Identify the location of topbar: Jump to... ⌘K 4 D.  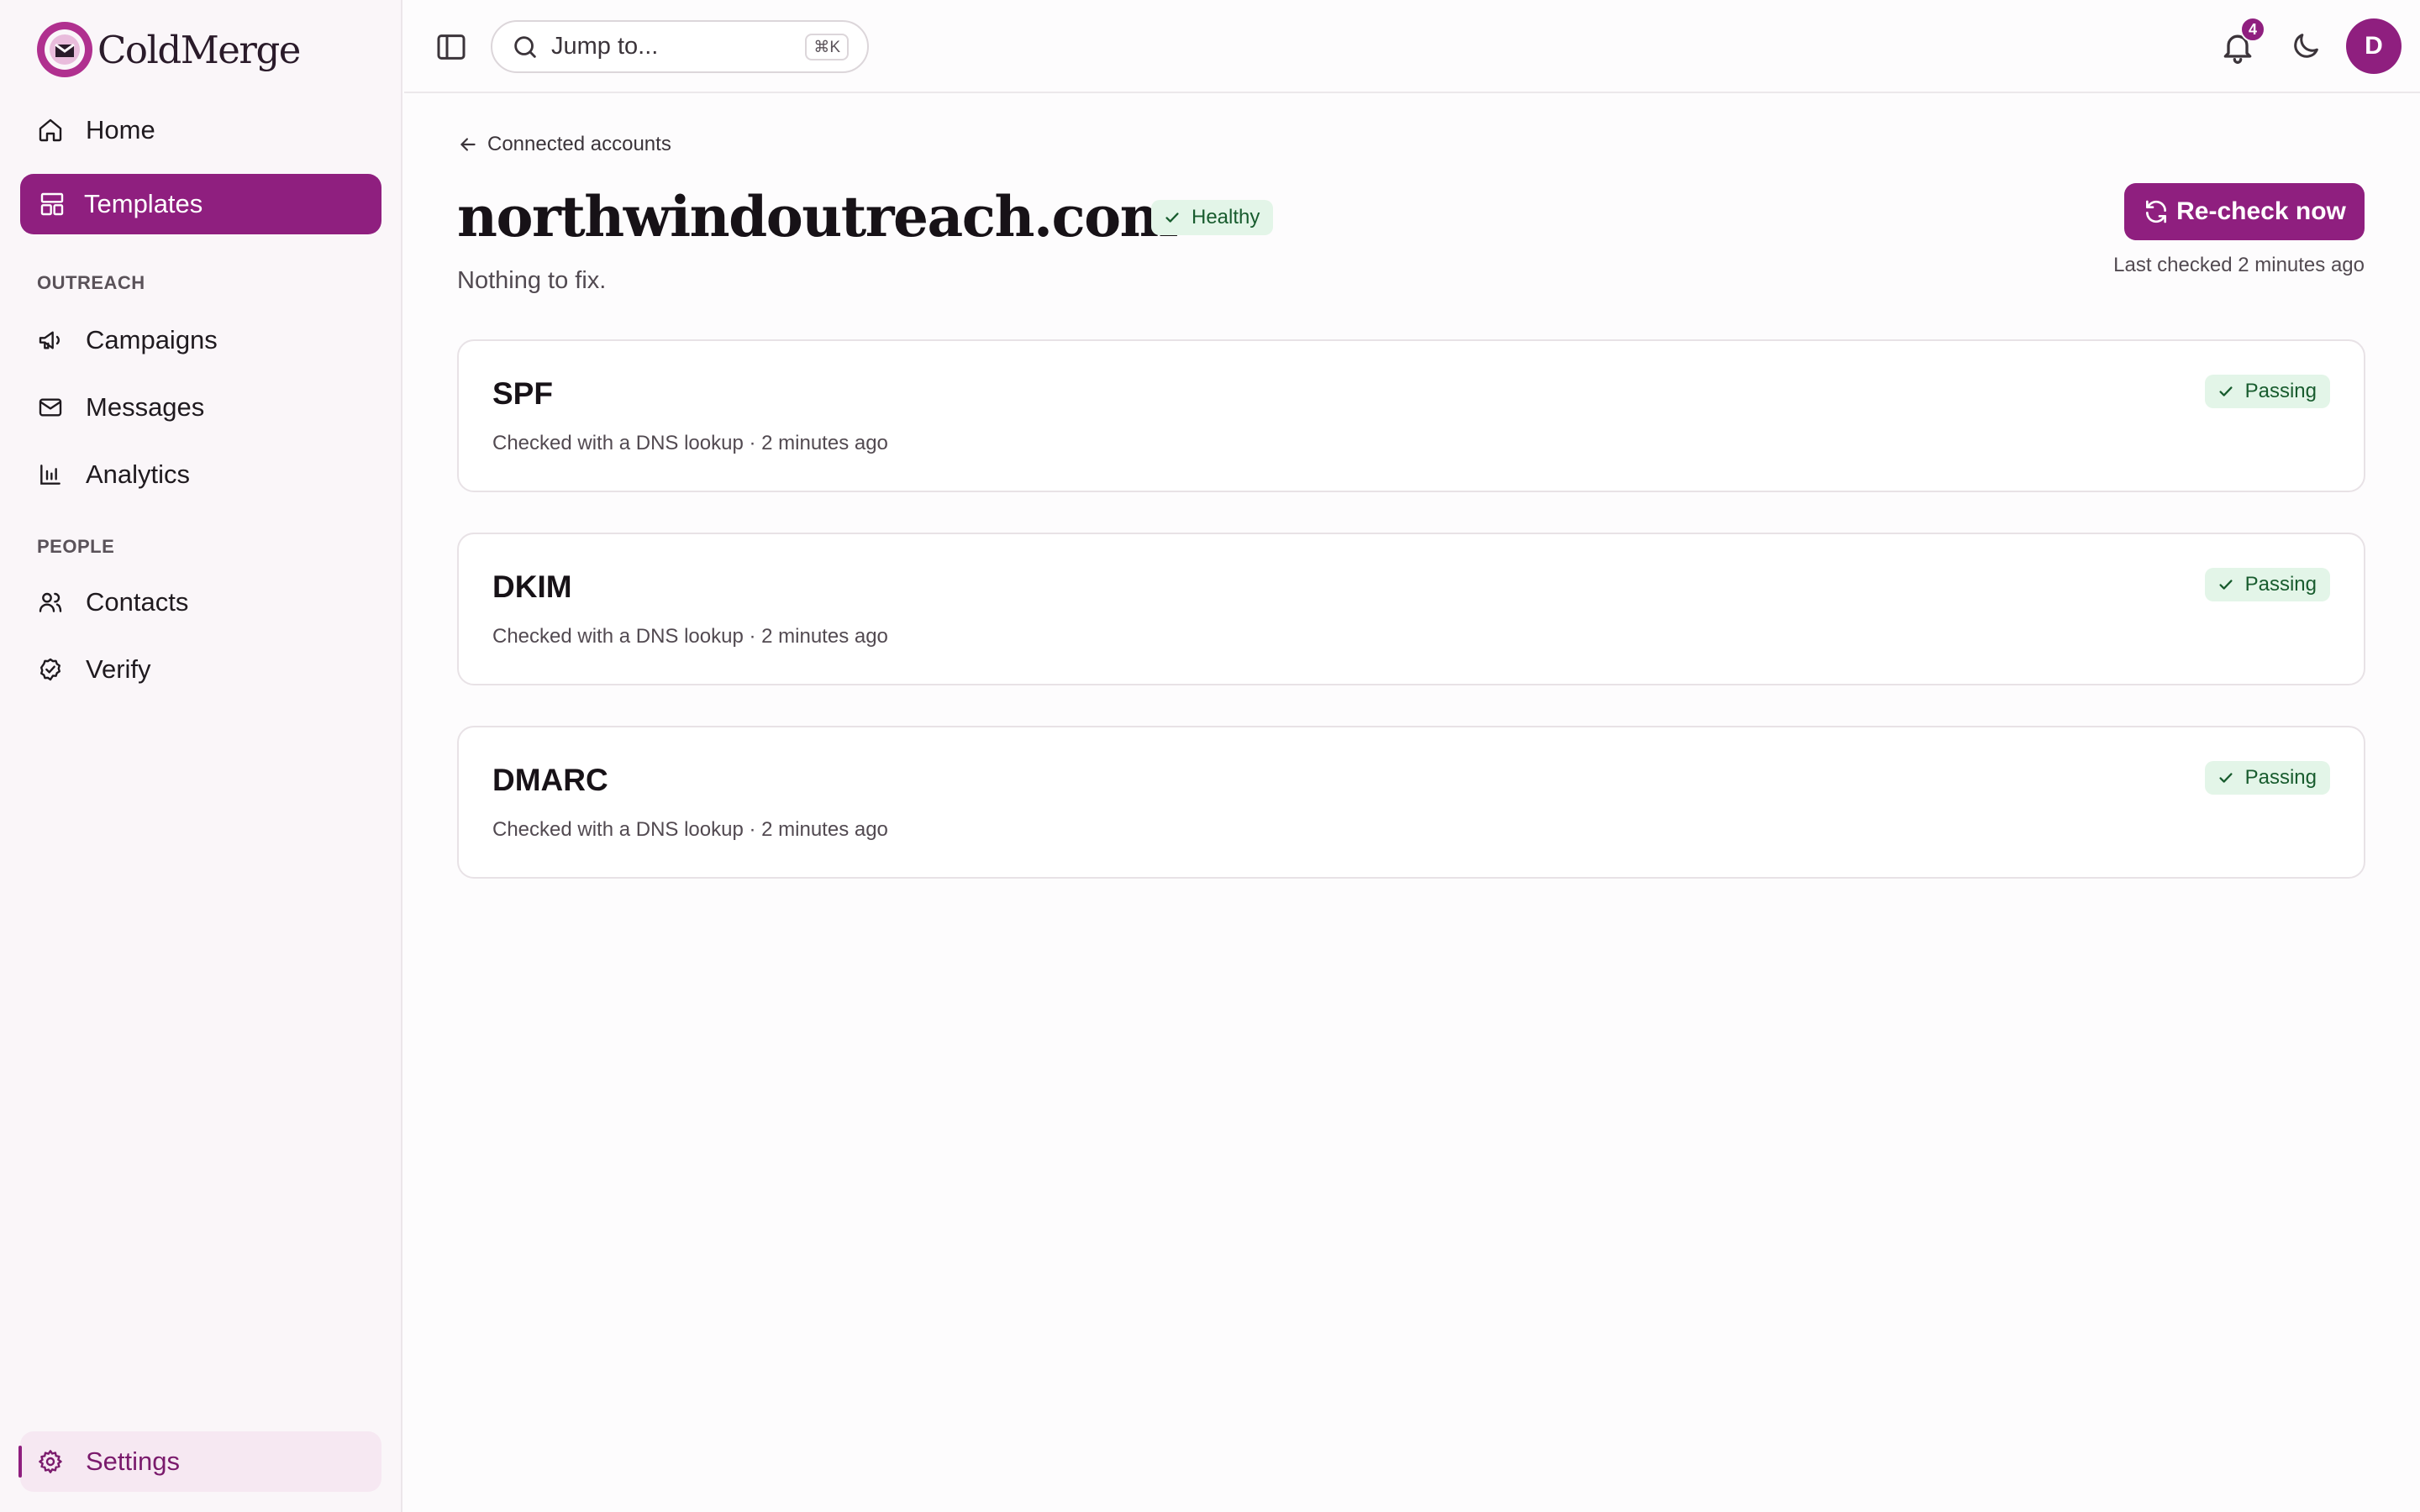
(1412, 46).